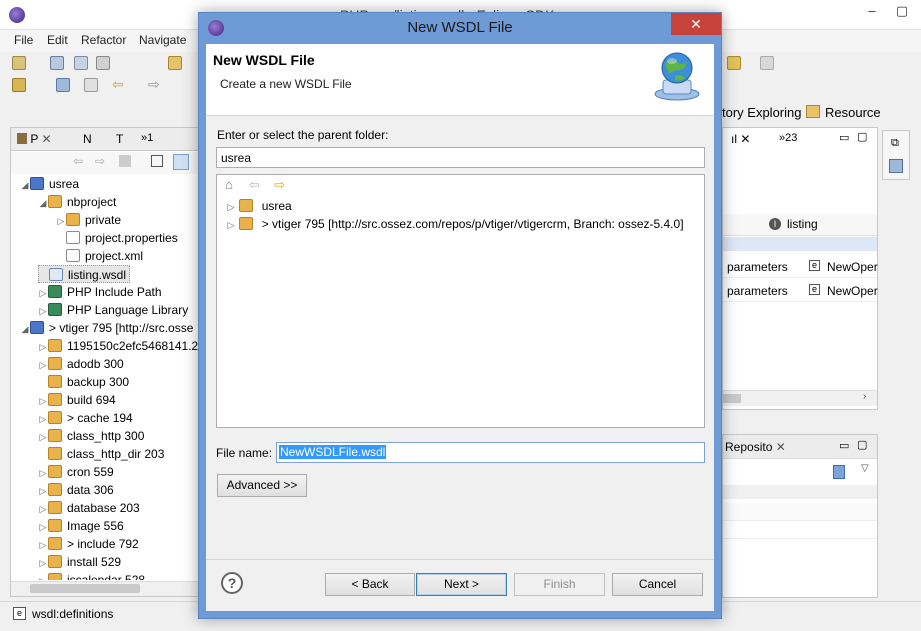 The width and height of the screenshot is (921, 631). Describe the element at coordinates (63, 85) in the screenshot. I see `pin-icon` at that location.